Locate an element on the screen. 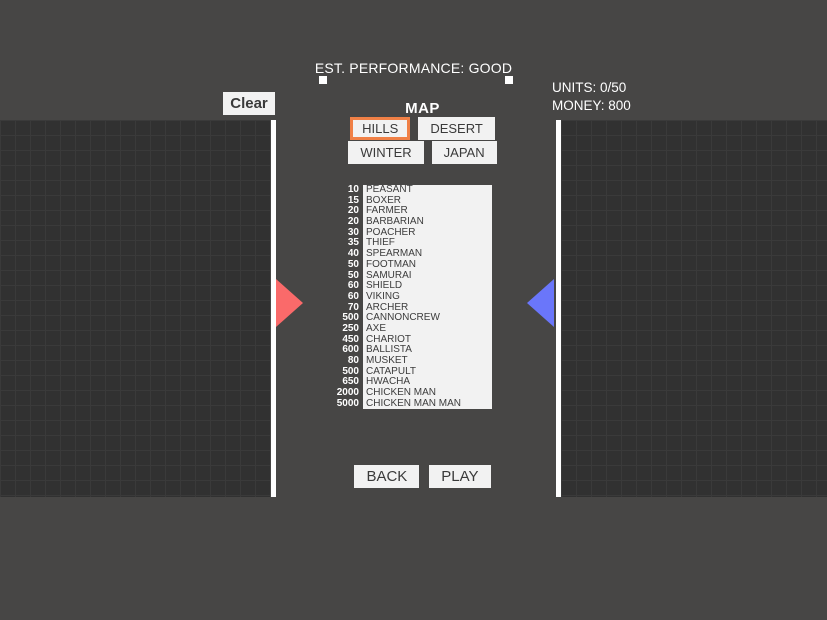 This screenshot has height=620, width=827. unit-name: BALLISTA is located at coordinates (427, 350).